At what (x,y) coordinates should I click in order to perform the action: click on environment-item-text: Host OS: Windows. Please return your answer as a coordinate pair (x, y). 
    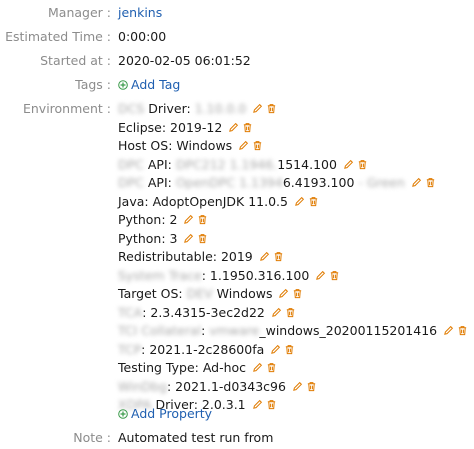
    Looking at the image, I should click on (175, 145).